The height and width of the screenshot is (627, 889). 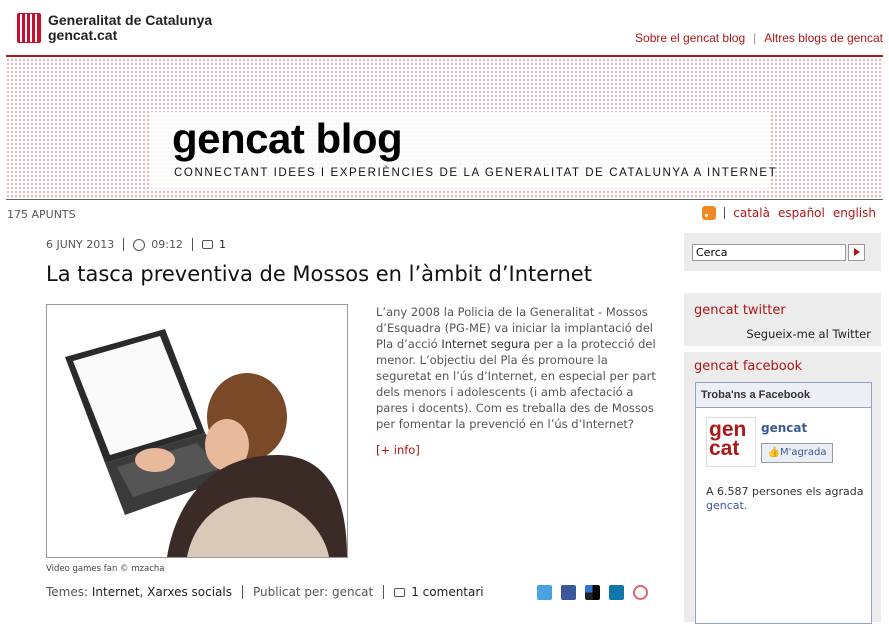 I want to click on excerpt-highlight: Internet segura, so click(x=486, y=344).